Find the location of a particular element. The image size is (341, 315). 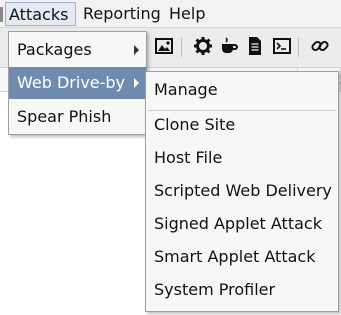

menubar-edge is located at coordinates (1, 14).